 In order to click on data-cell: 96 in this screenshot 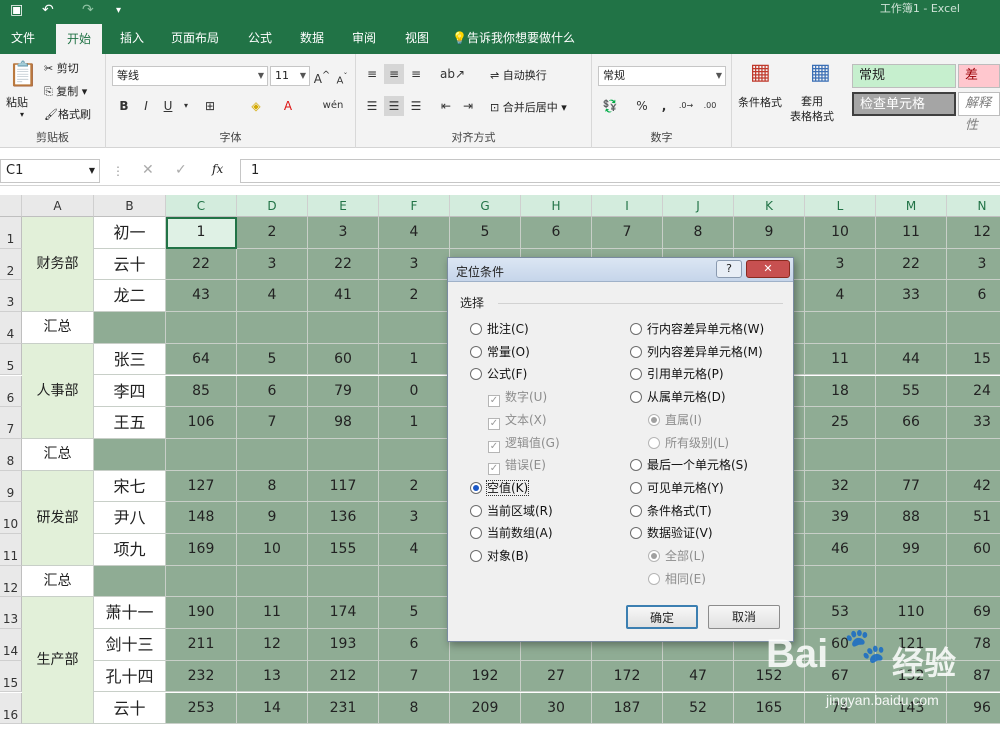, I will do `click(973, 708)`.